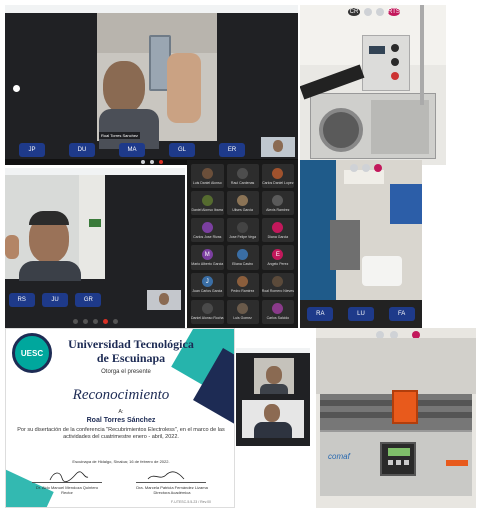 The image size is (481, 512). I want to click on participant-tile: Diana Garcia, so click(277, 230).